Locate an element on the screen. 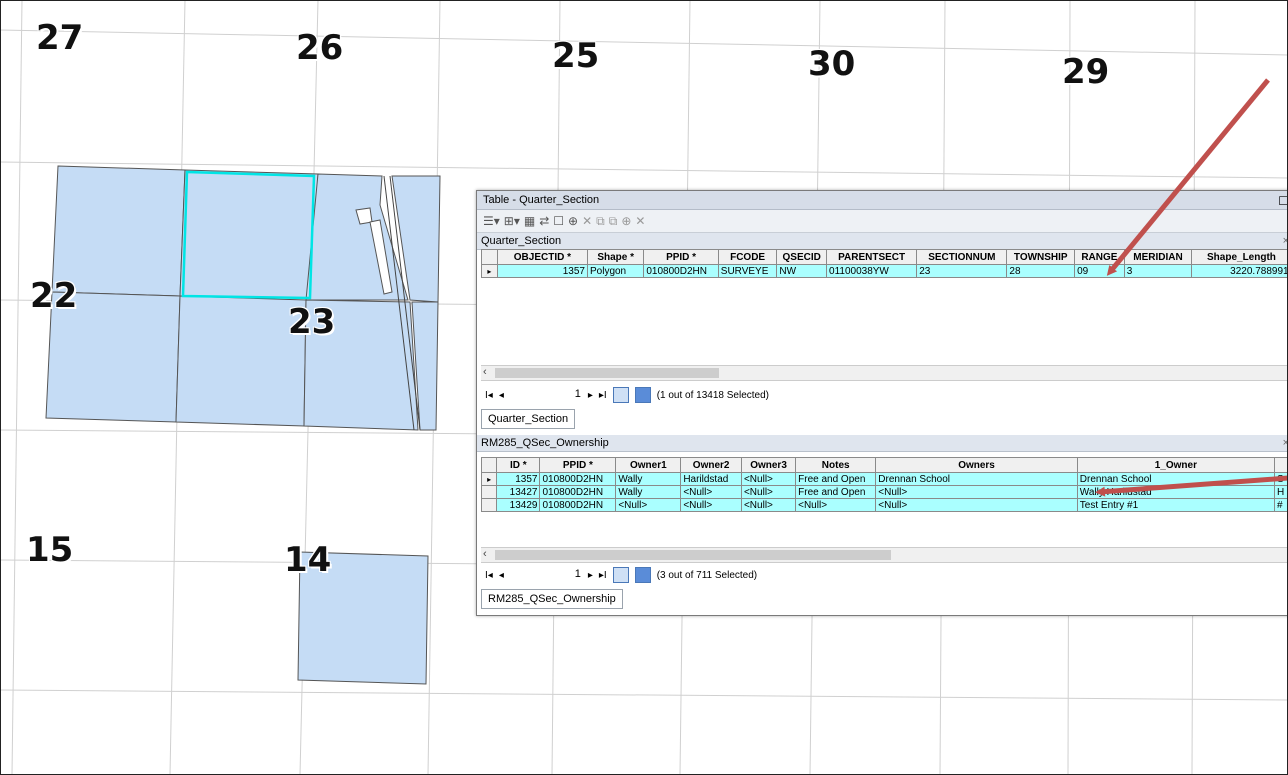 The width and height of the screenshot is (1288, 775). table-cell: 3220.788991 is located at coordinates (1239, 271).